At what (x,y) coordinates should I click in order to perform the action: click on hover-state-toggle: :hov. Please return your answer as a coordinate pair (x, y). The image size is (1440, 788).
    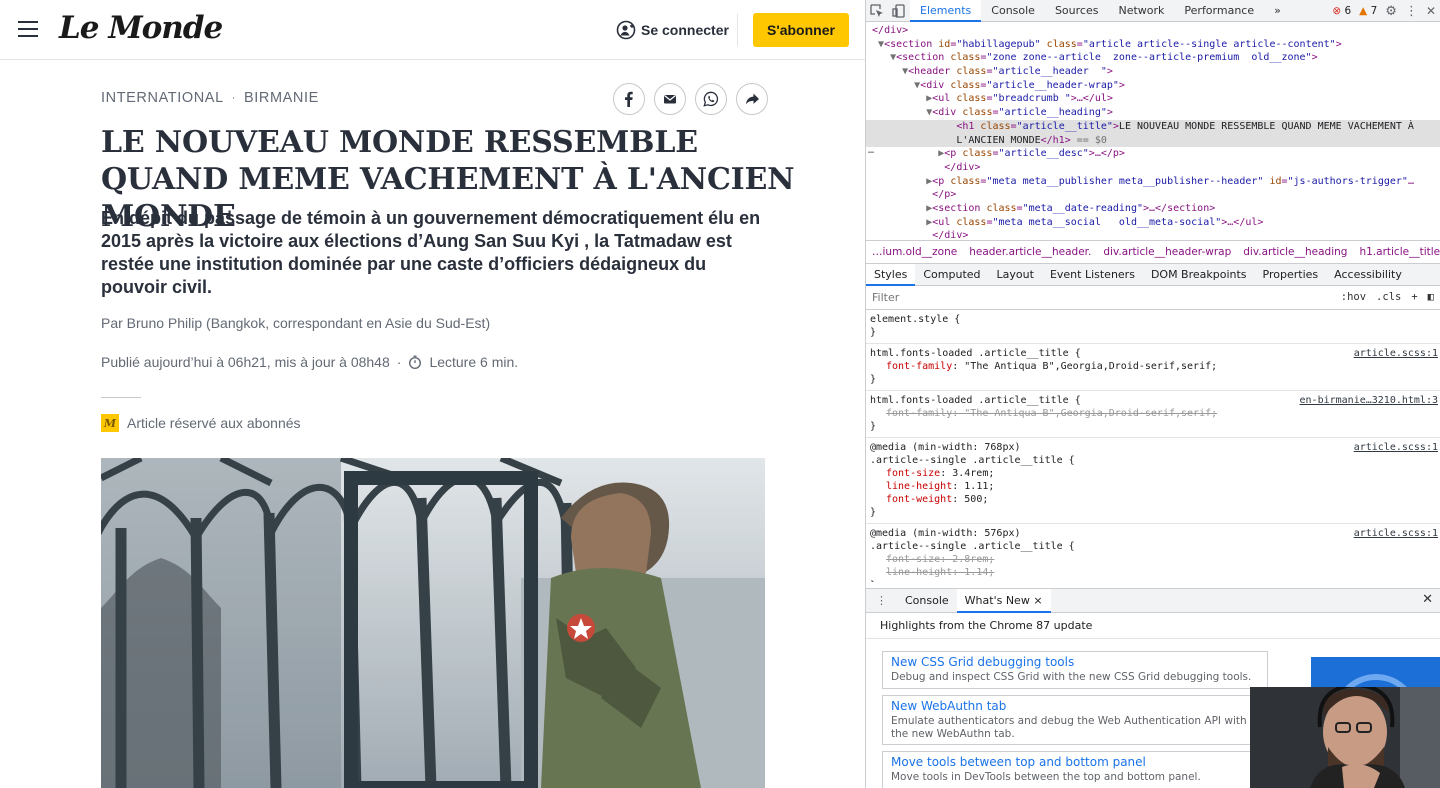
    Looking at the image, I should click on (1353, 297).